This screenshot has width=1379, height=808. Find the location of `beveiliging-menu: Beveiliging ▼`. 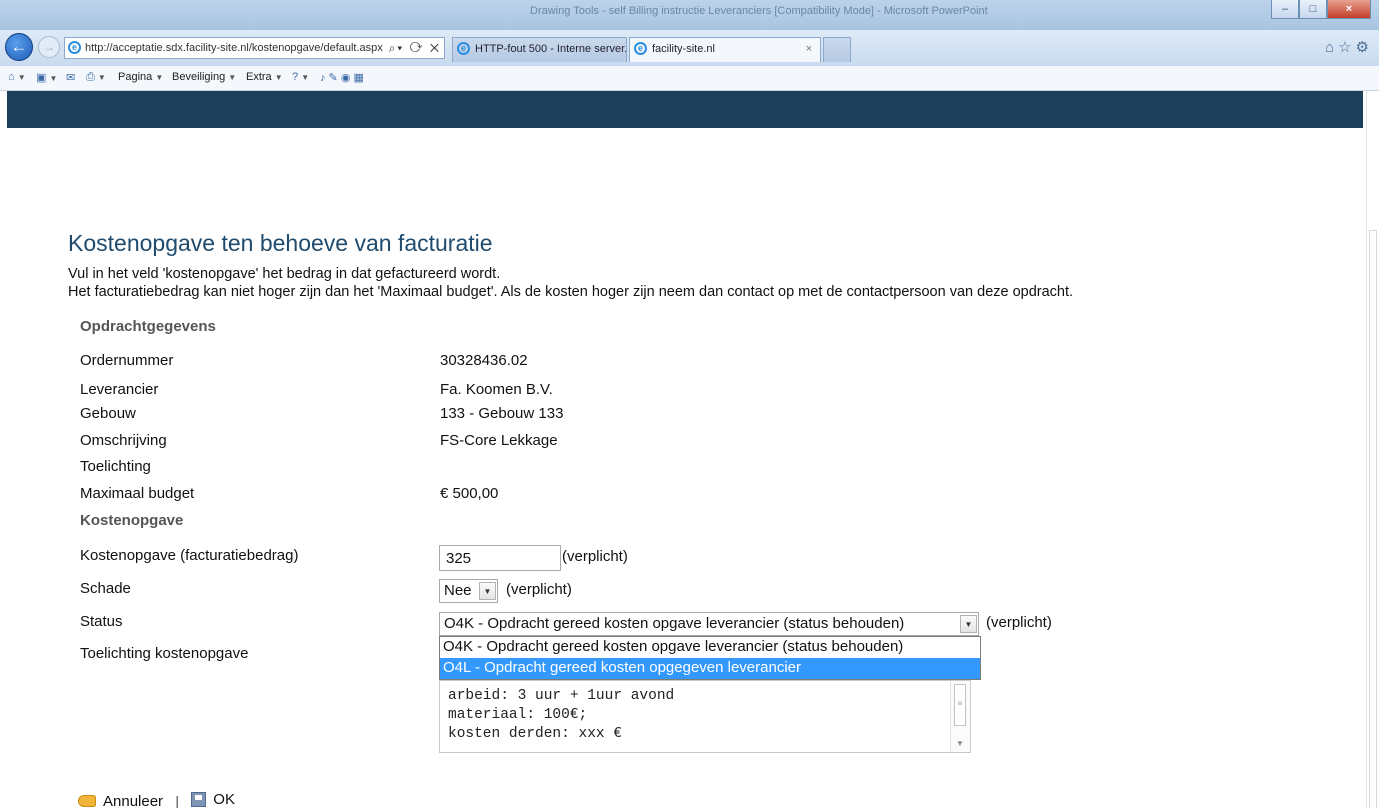

beveiliging-menu: Beveiliging ▼ is located at coordinates (204, 77).